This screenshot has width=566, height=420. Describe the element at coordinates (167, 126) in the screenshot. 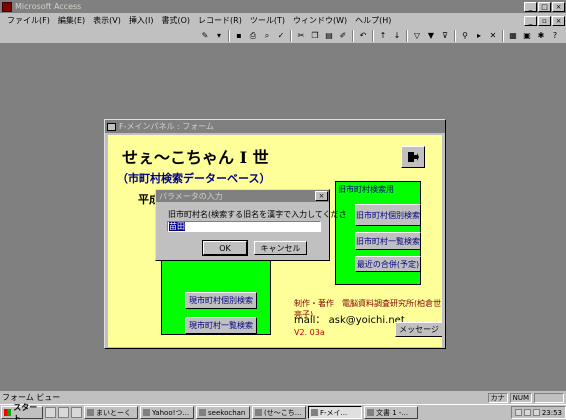

I see `form-window-title: F-メインパネル : フォーム` at that location.